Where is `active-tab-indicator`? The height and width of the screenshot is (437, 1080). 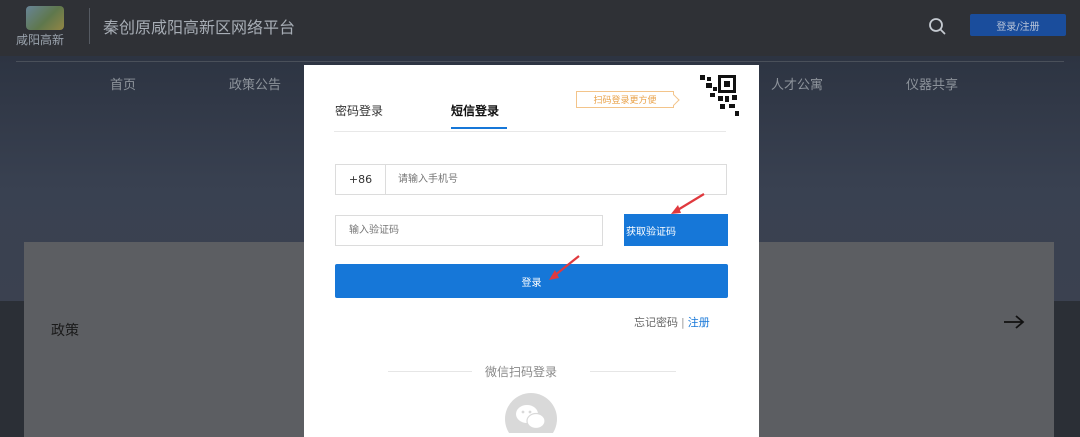 active-tab-indicator is located at coordinates (479, 128).